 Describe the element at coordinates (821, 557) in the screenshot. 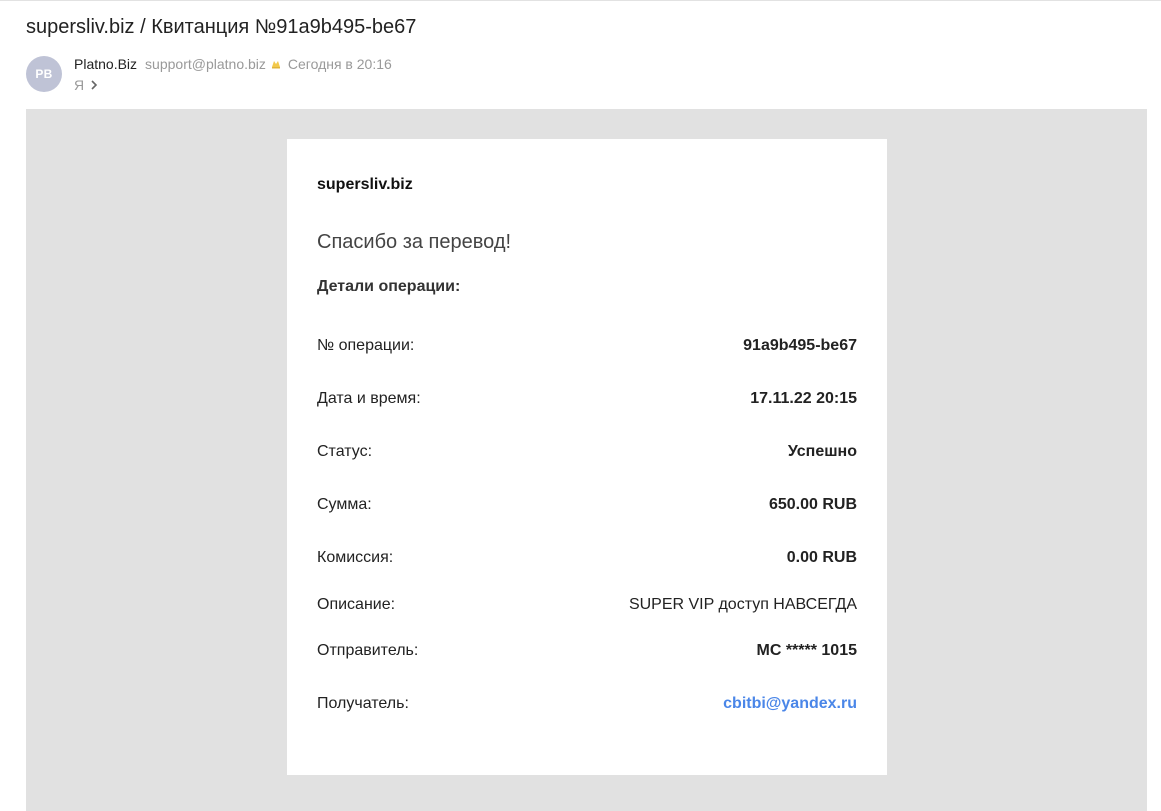

I see `detail-value: 0.00 RUB` at that location.